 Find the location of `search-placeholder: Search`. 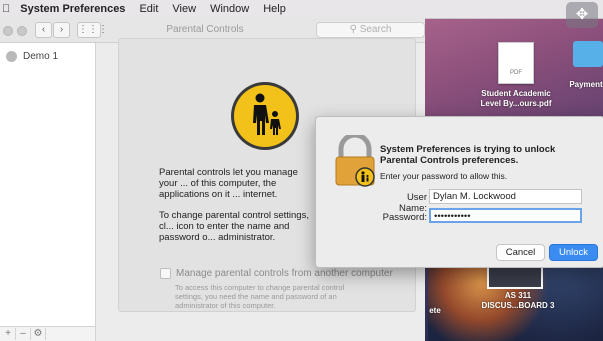

search-placeholder: Search is located at coordinates (375, 29).